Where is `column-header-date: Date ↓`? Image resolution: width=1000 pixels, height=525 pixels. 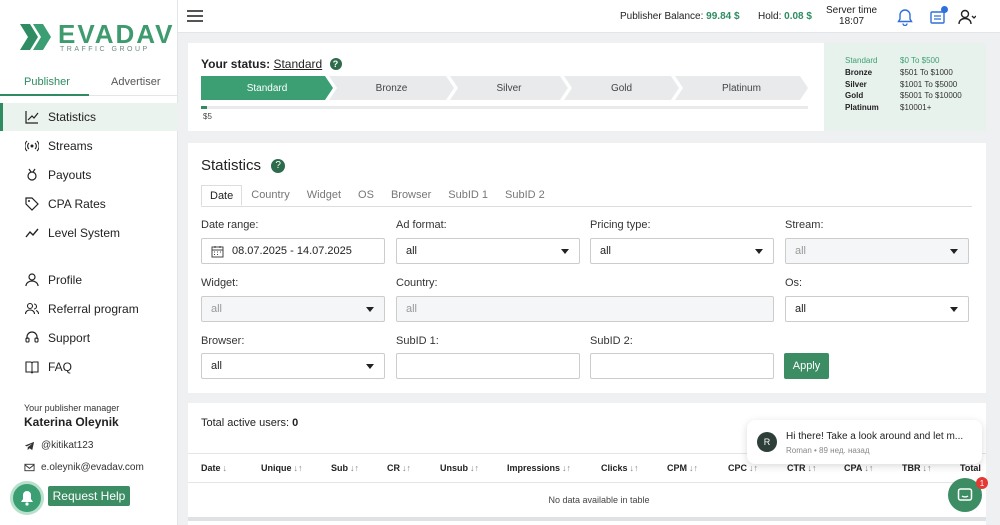
column-header-date: Date ↓ is located at coordinates (214, 468).